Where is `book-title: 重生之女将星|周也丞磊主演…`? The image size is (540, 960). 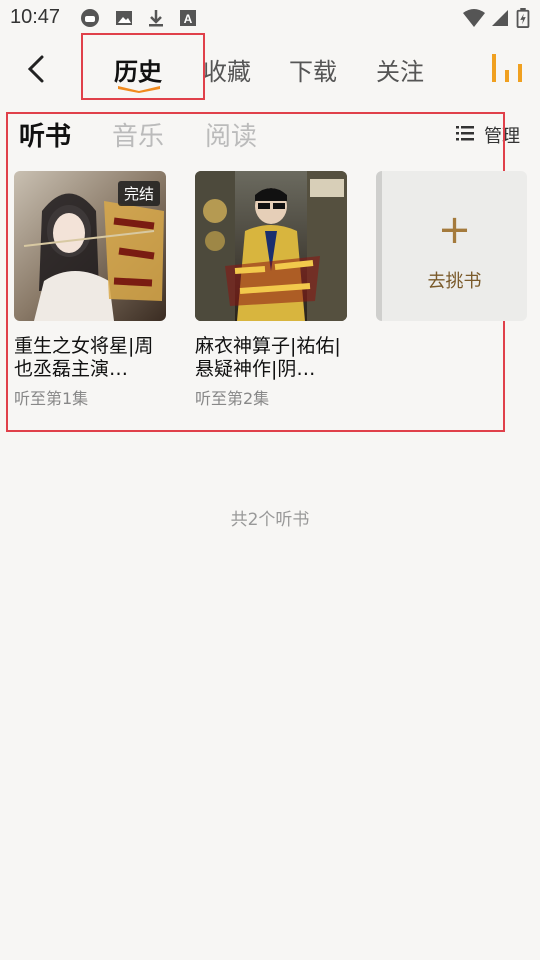
book-title: 重生之女将星|周也丞磊主演… is located at coordinates (84, 357).